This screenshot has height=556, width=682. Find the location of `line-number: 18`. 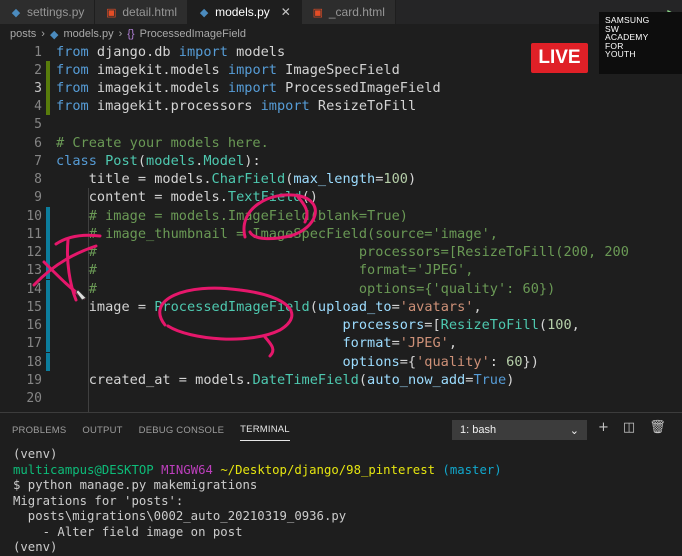

line-number: 18 is located at coordinates (34, 362).